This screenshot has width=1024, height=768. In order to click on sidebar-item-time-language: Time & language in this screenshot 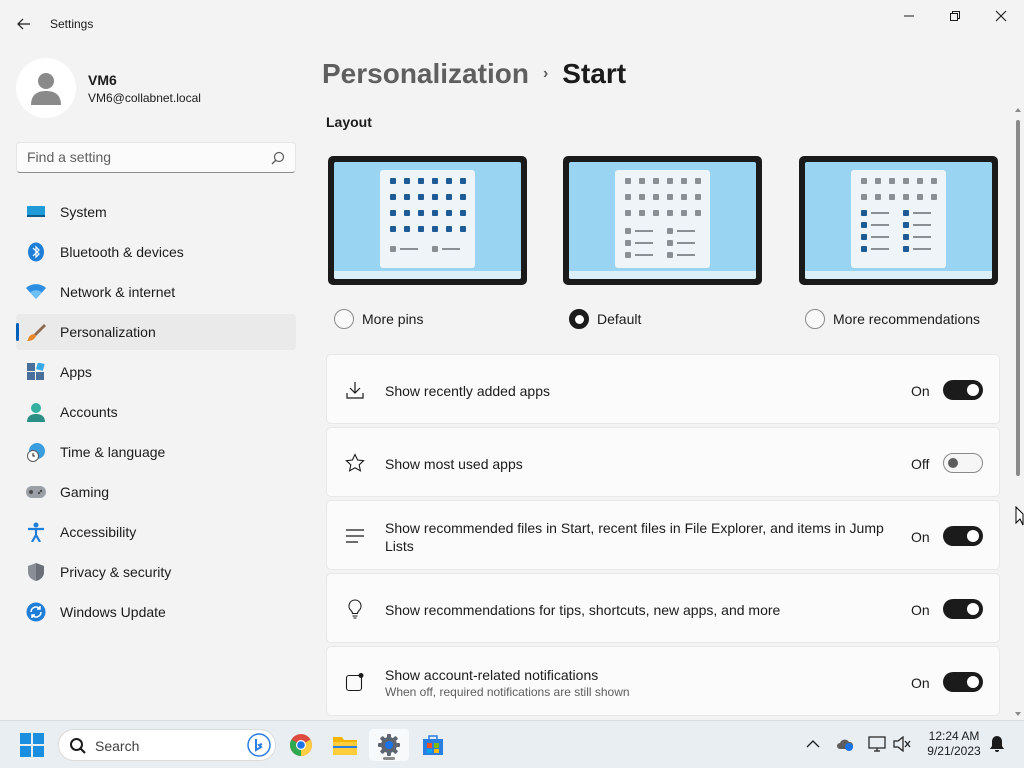, I will do `click(156, 452)`.